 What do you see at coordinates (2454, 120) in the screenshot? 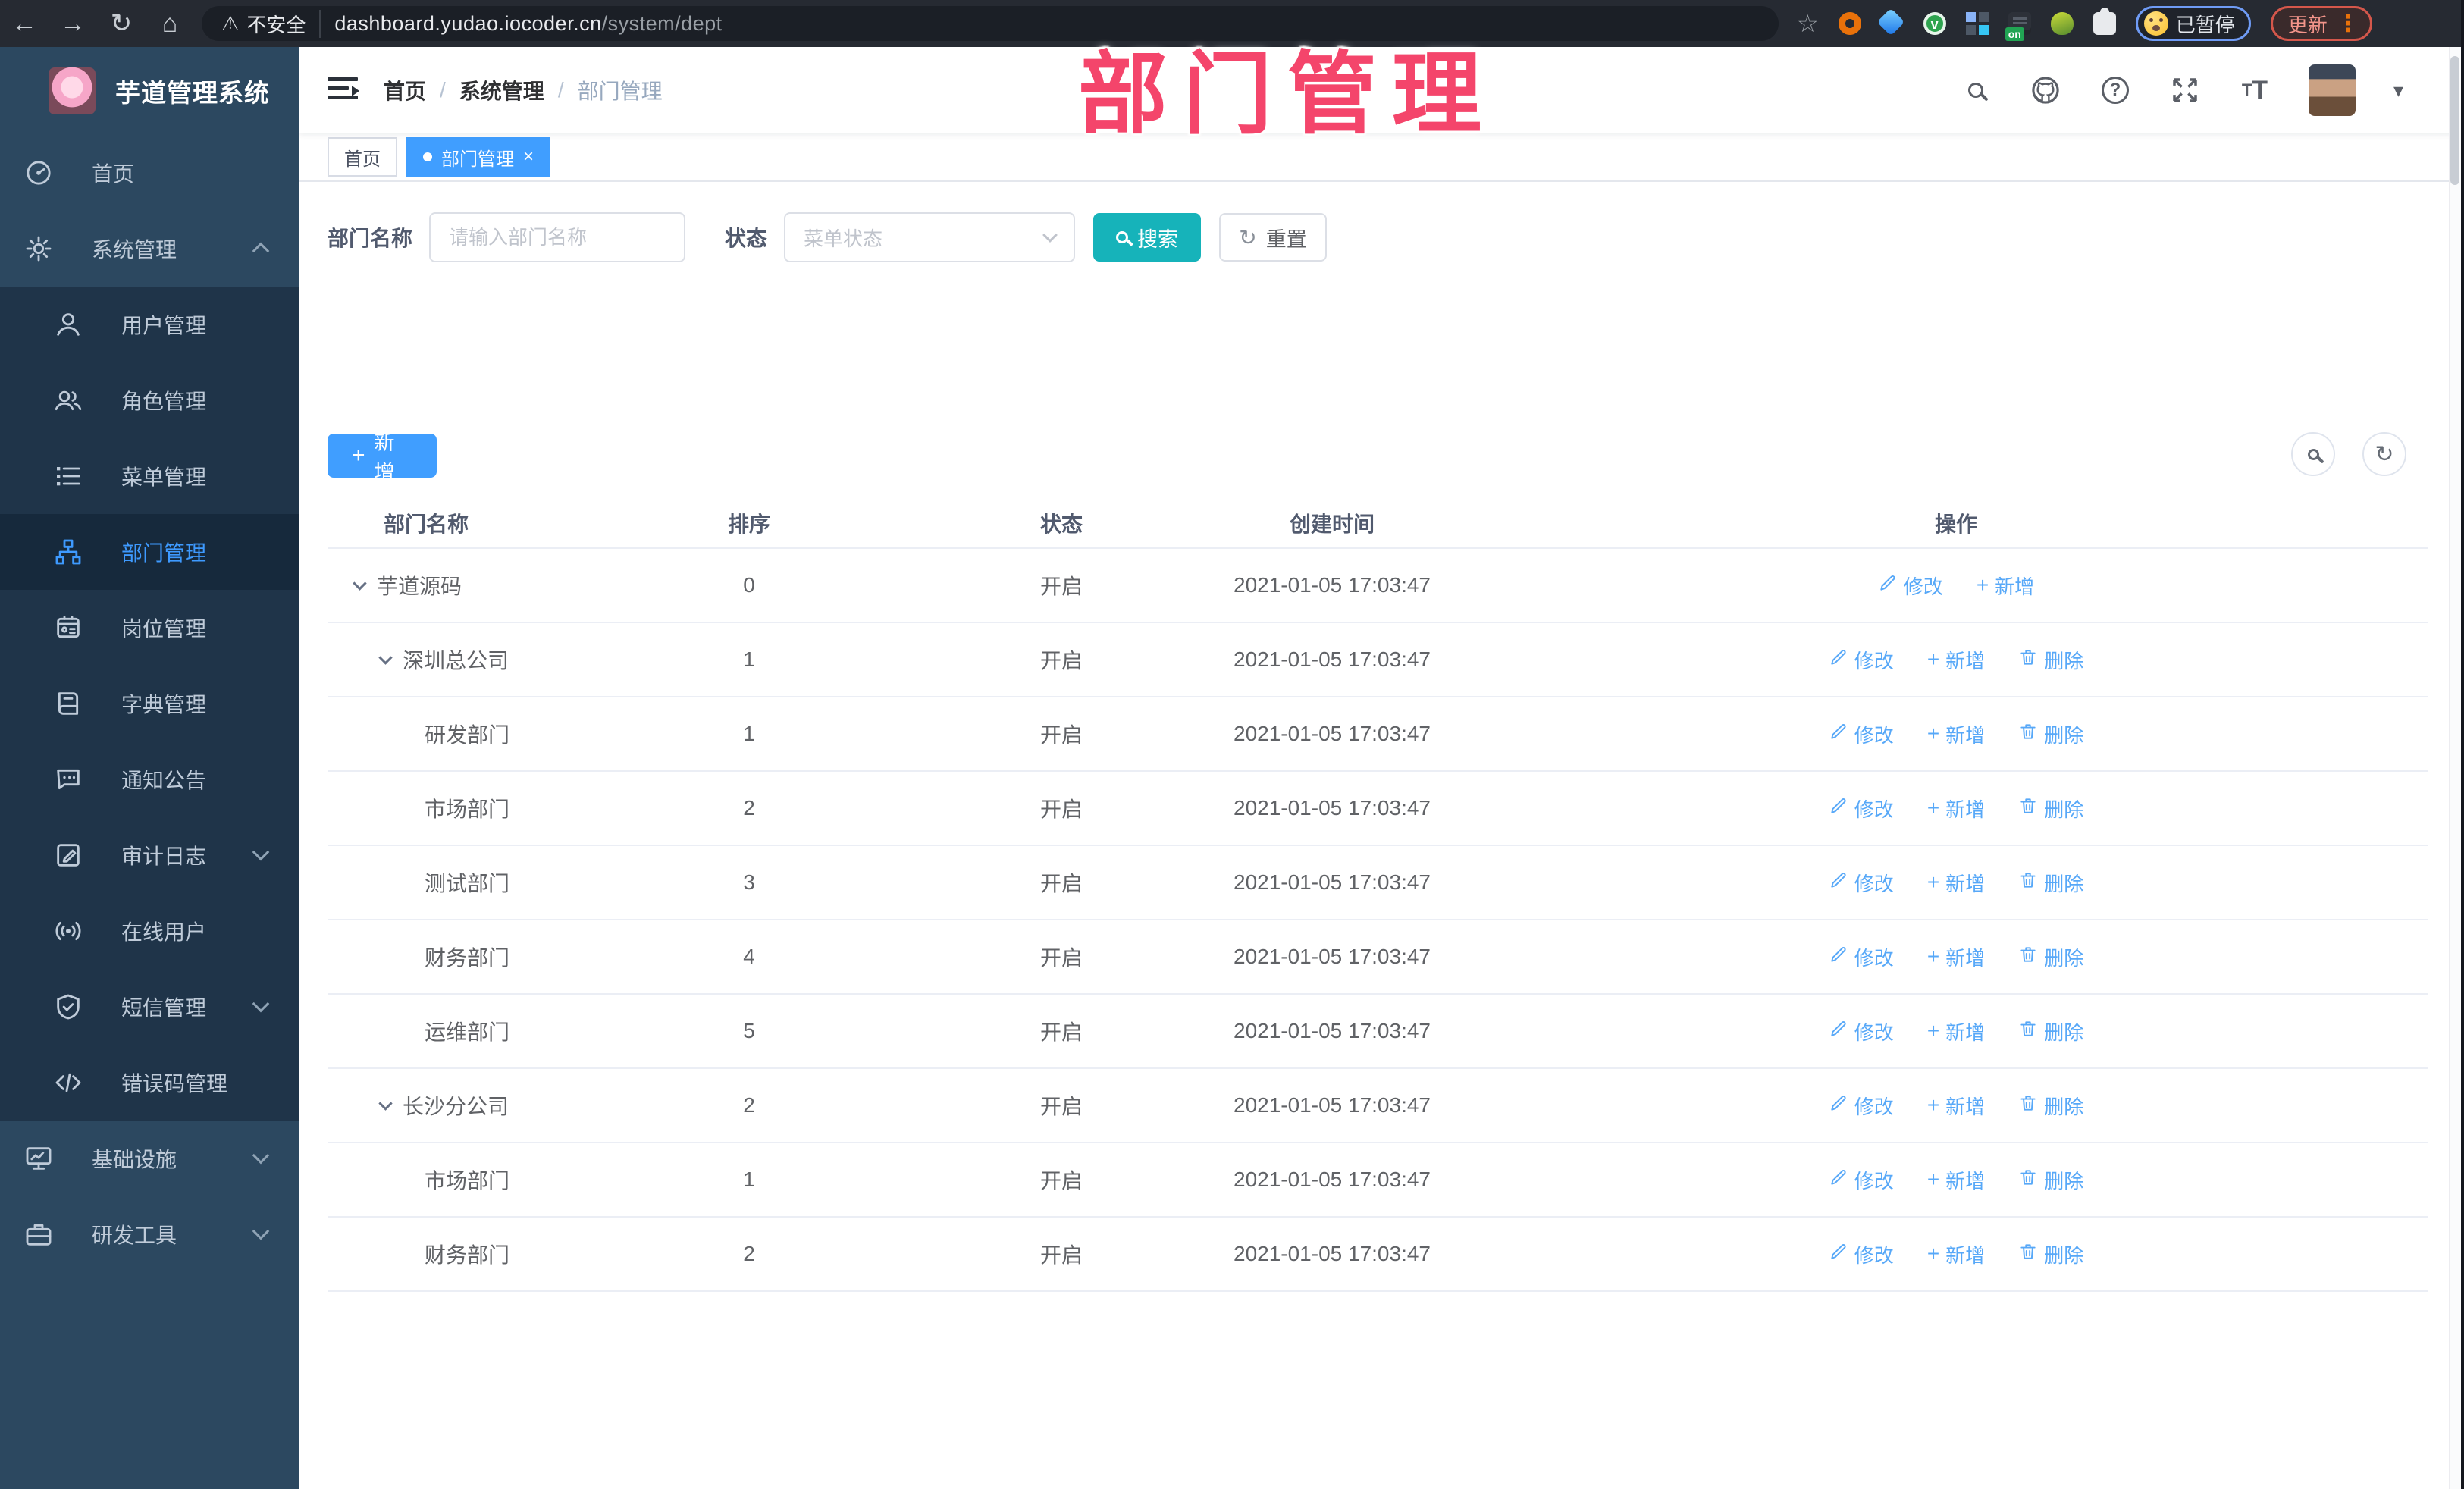
I see `scrollbar-thumb` at bounding box center [2454, 120].